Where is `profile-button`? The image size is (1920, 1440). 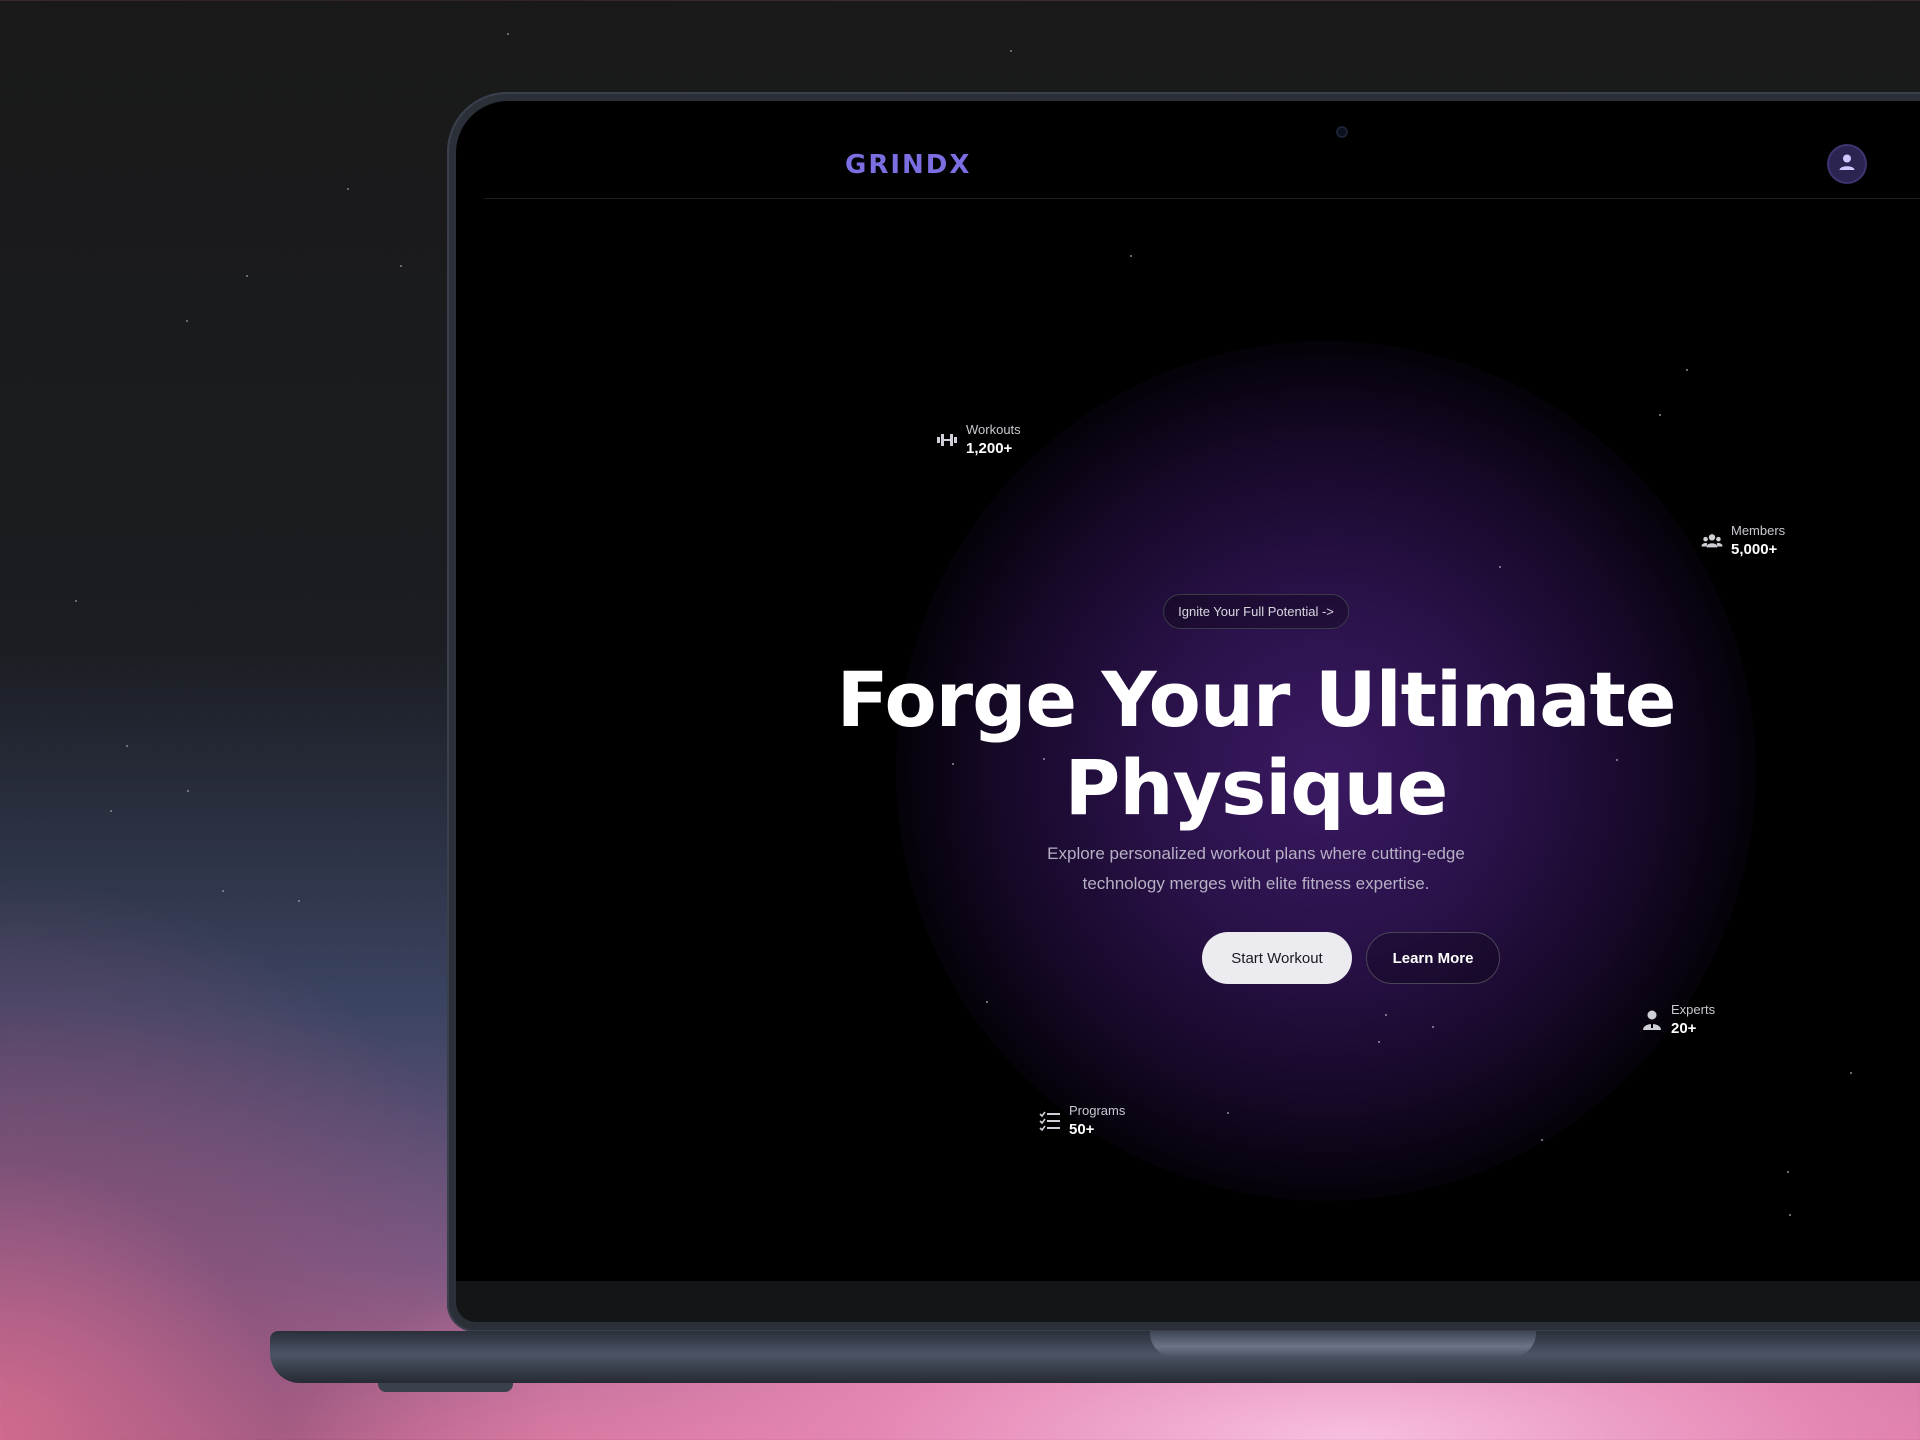 profile-button is located at coordinates (1847, 164).